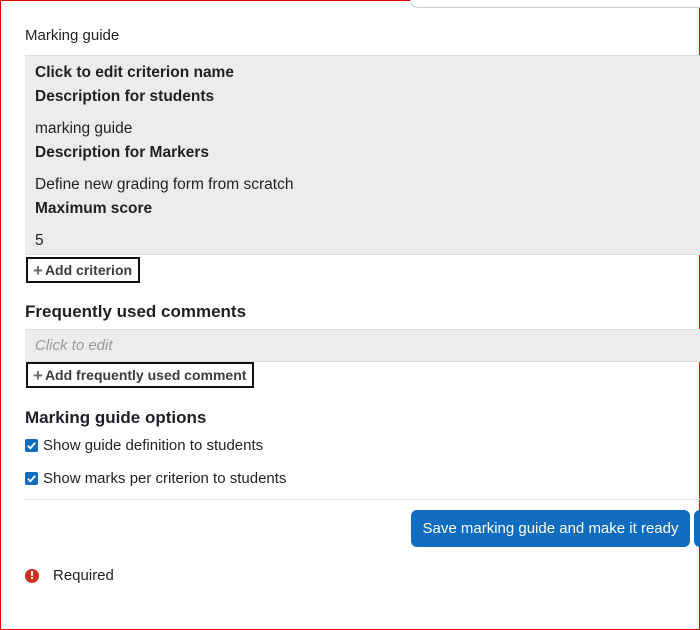 The height and width of the screenshot is (630, 700). I want to click on marking-guide-label: Marking guide, so click(72, 35).